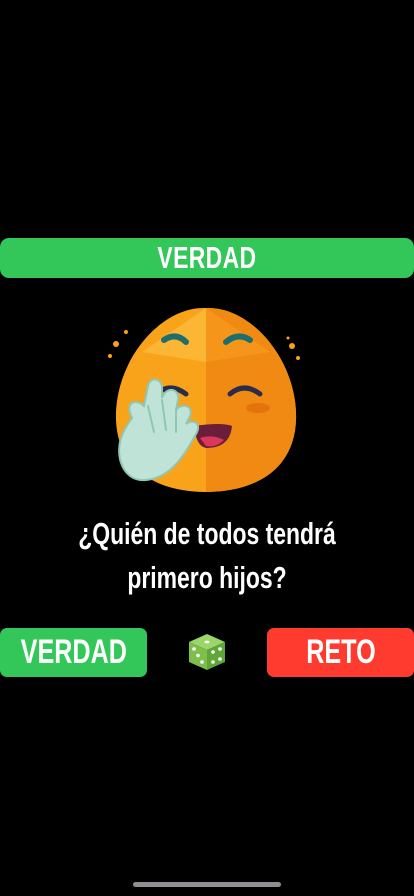  I want to click on question-line-2: primero hijos?, so click(207, 577).